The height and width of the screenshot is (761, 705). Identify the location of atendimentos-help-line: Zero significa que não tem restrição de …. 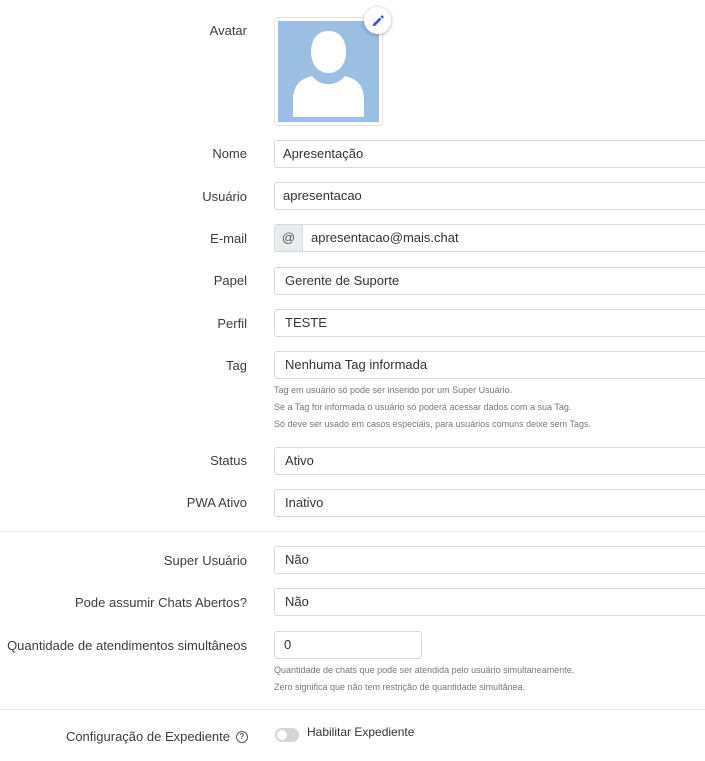
(400, 687).